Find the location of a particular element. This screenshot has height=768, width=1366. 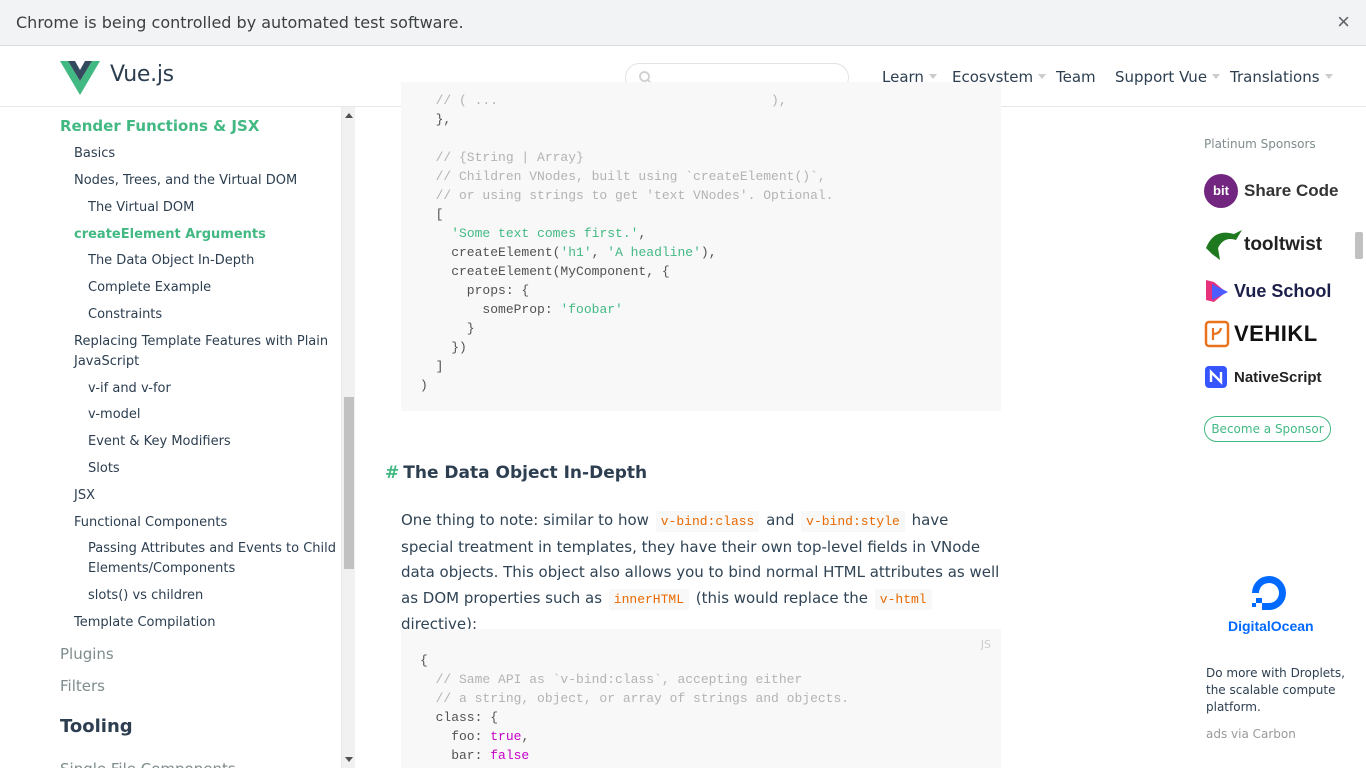

sidebar-item-functional-components: Functional Components is located at coordinates (150, 523).